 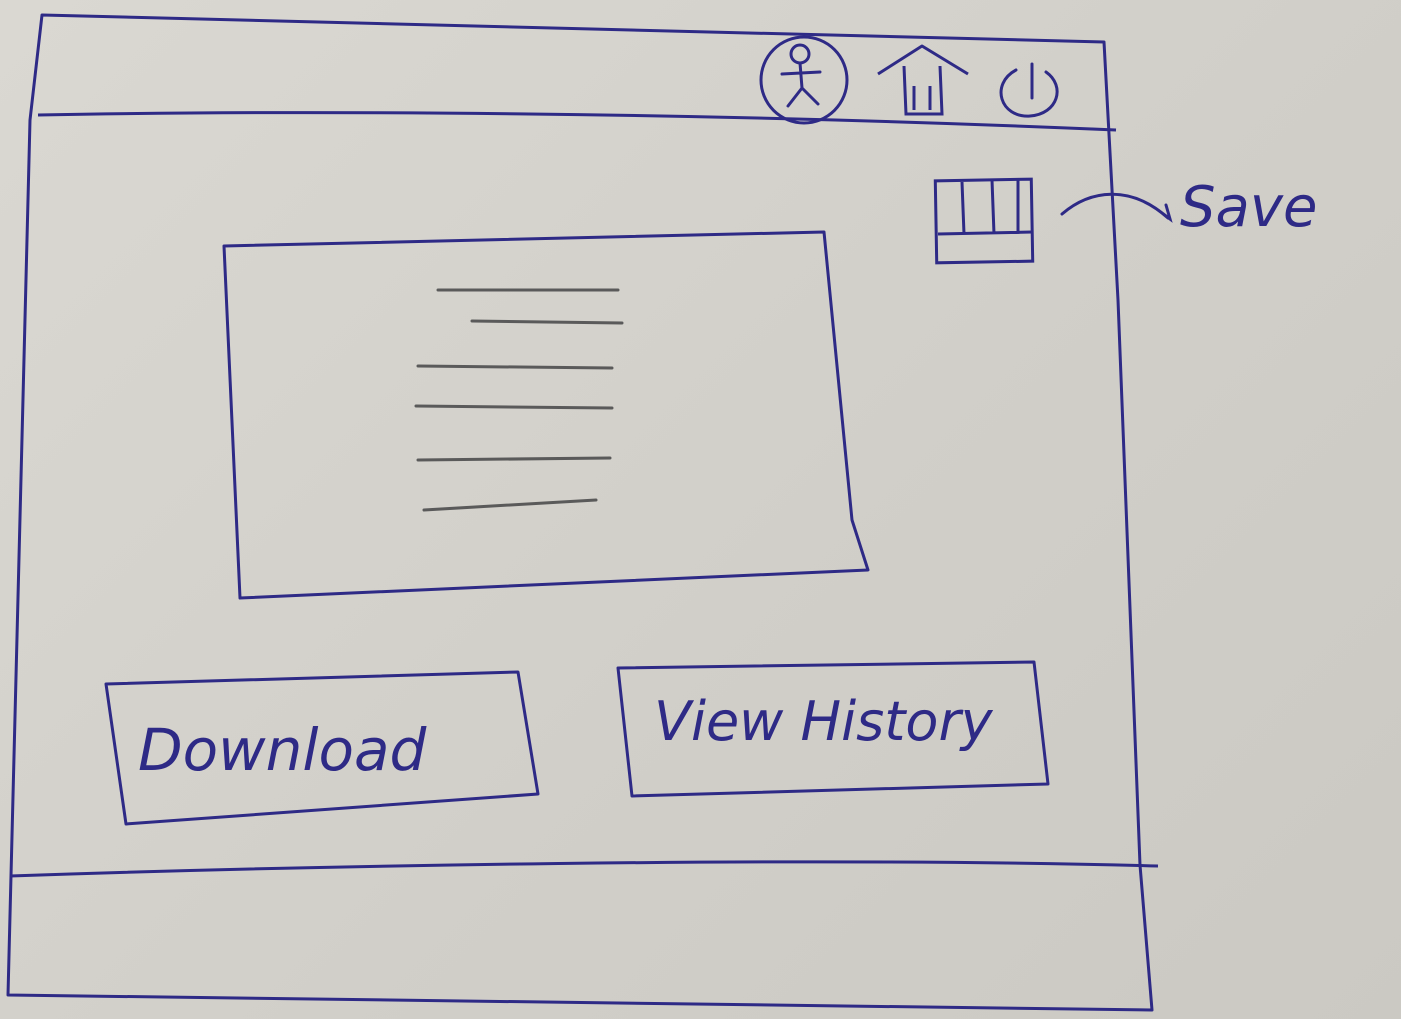 I want to click on header-bar, so click(x=577, y=121).